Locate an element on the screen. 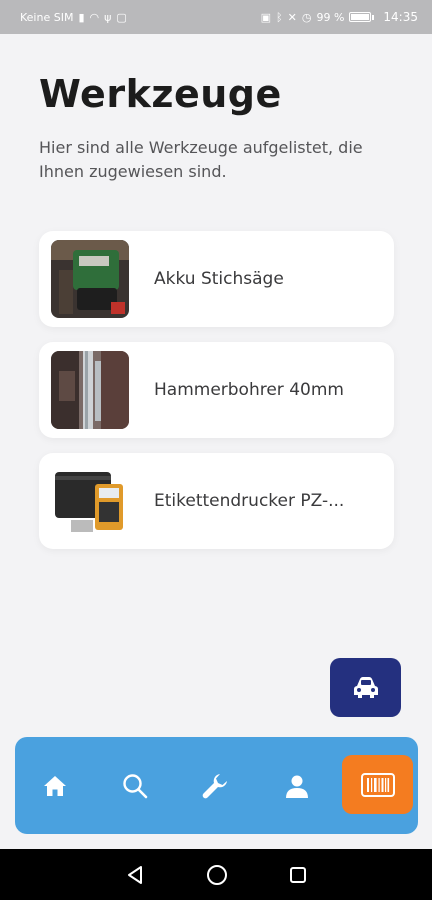 This screenshot has width=432, height=900. home-icon is located at coordinates (55, 785).